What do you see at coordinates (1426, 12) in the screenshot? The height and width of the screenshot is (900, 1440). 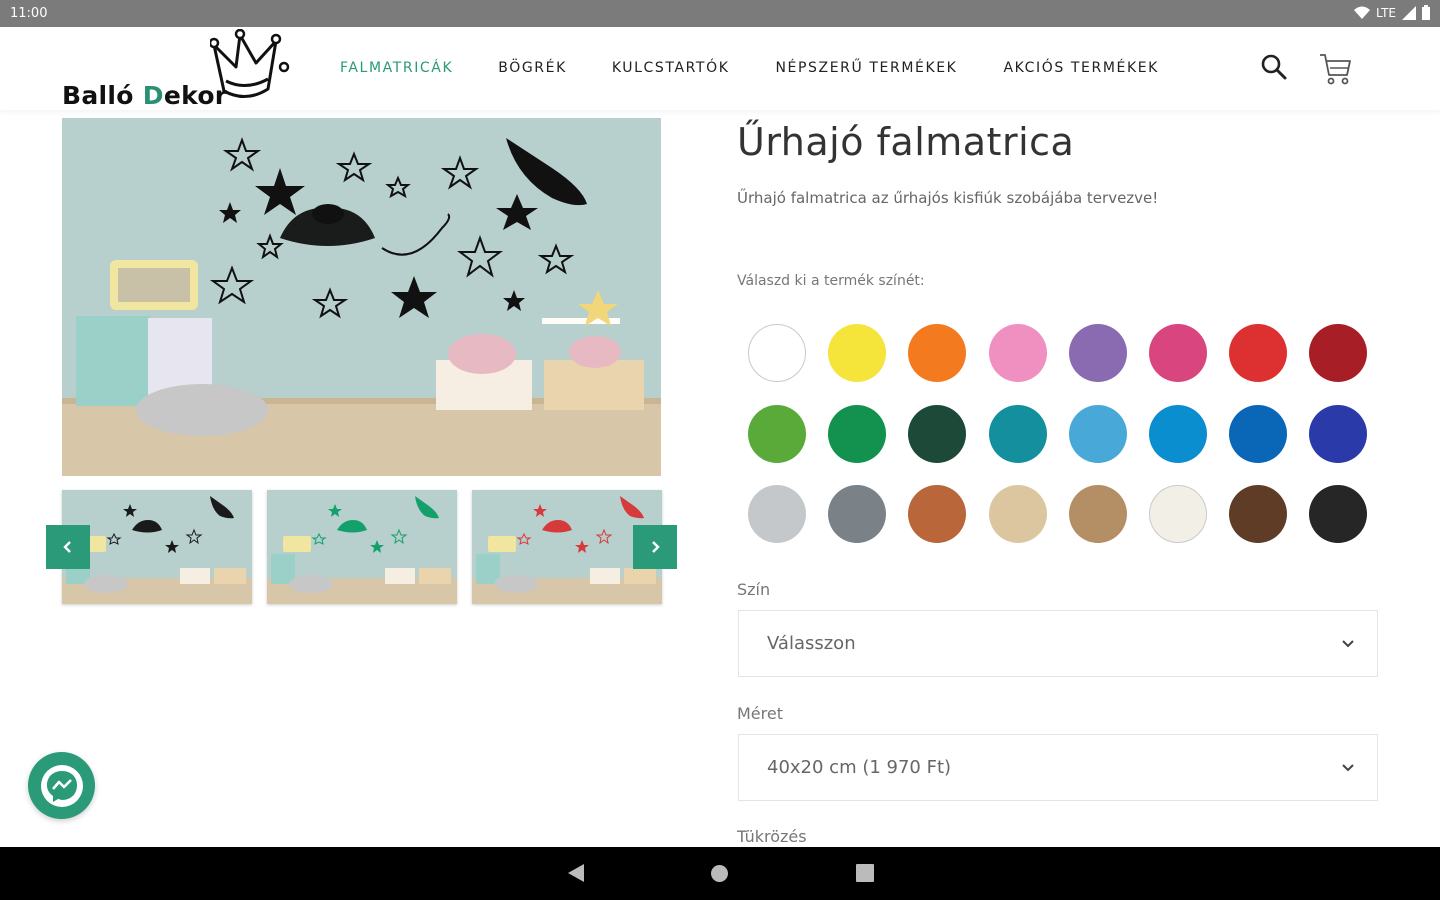 I see `battery-icon` at bounding box center [1426, 12].